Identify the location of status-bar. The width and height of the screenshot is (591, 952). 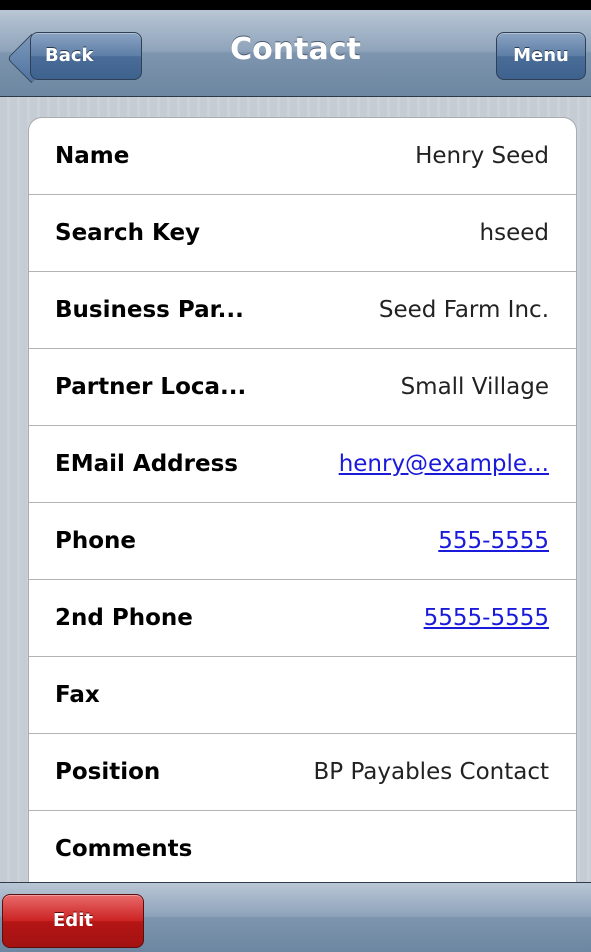
(295, 5).